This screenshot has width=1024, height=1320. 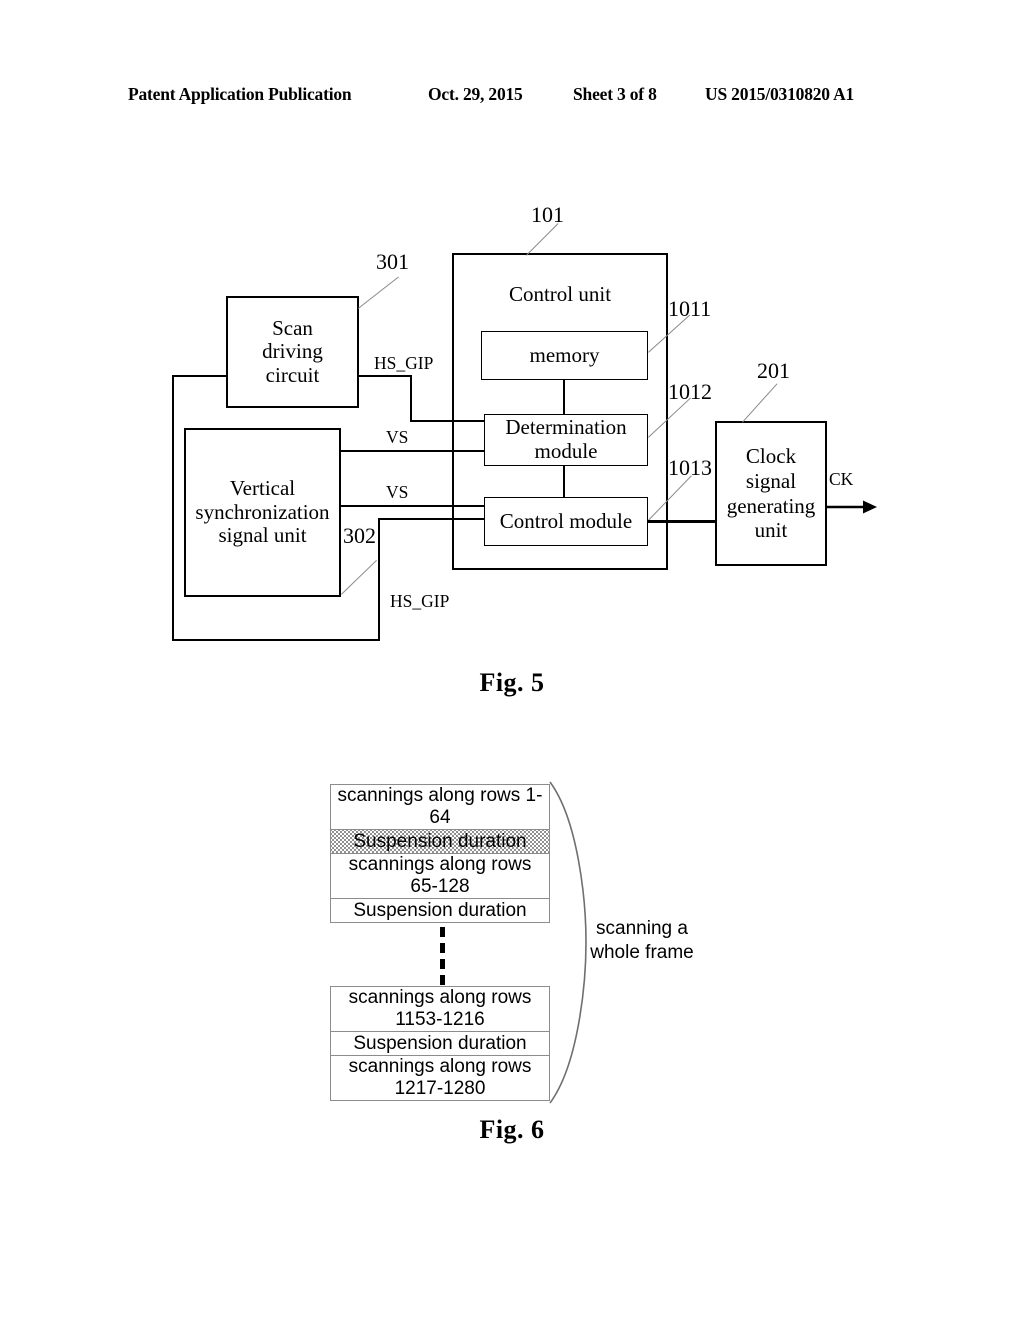 I want to click on row-label: scannings along rows 1153-1216, so click(x=440, y=1008).